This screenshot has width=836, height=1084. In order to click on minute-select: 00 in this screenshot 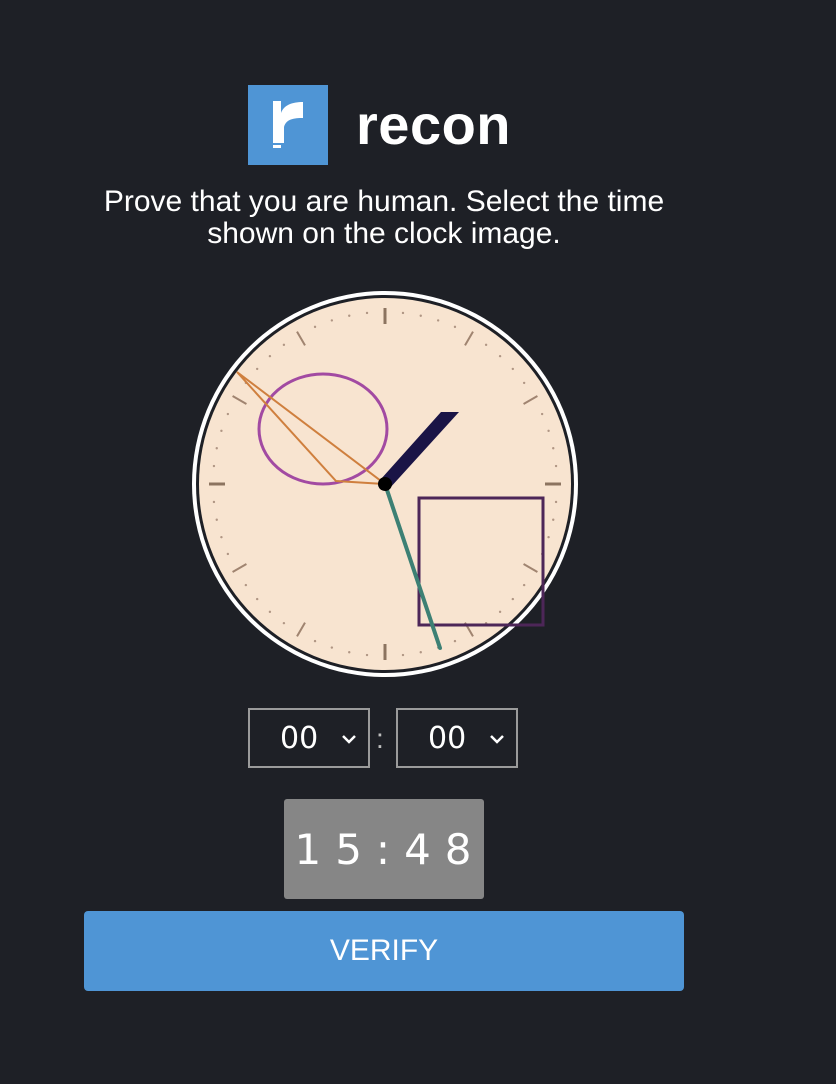, I will do `click(457, 738)`.